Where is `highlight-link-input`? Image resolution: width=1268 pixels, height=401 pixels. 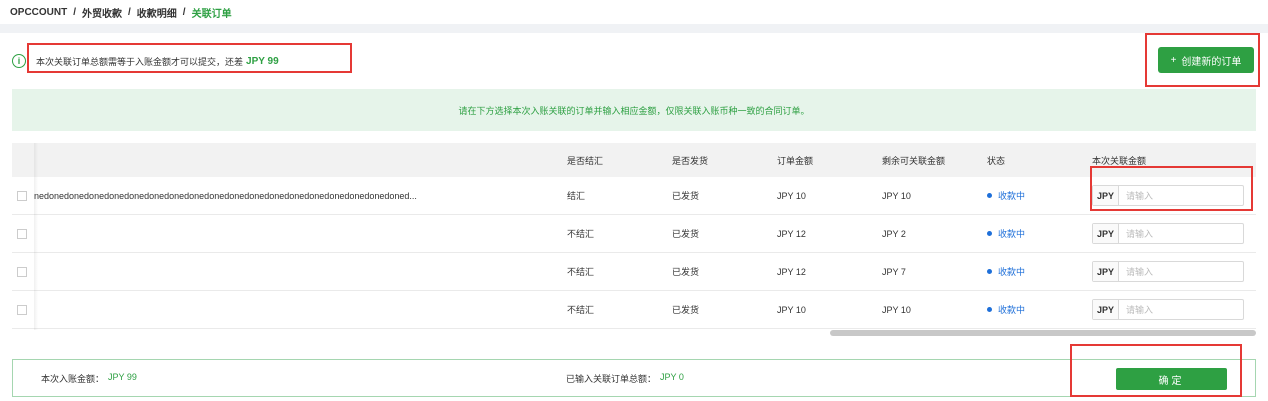
highlight-link-input is located at coordinates (1171, 188).